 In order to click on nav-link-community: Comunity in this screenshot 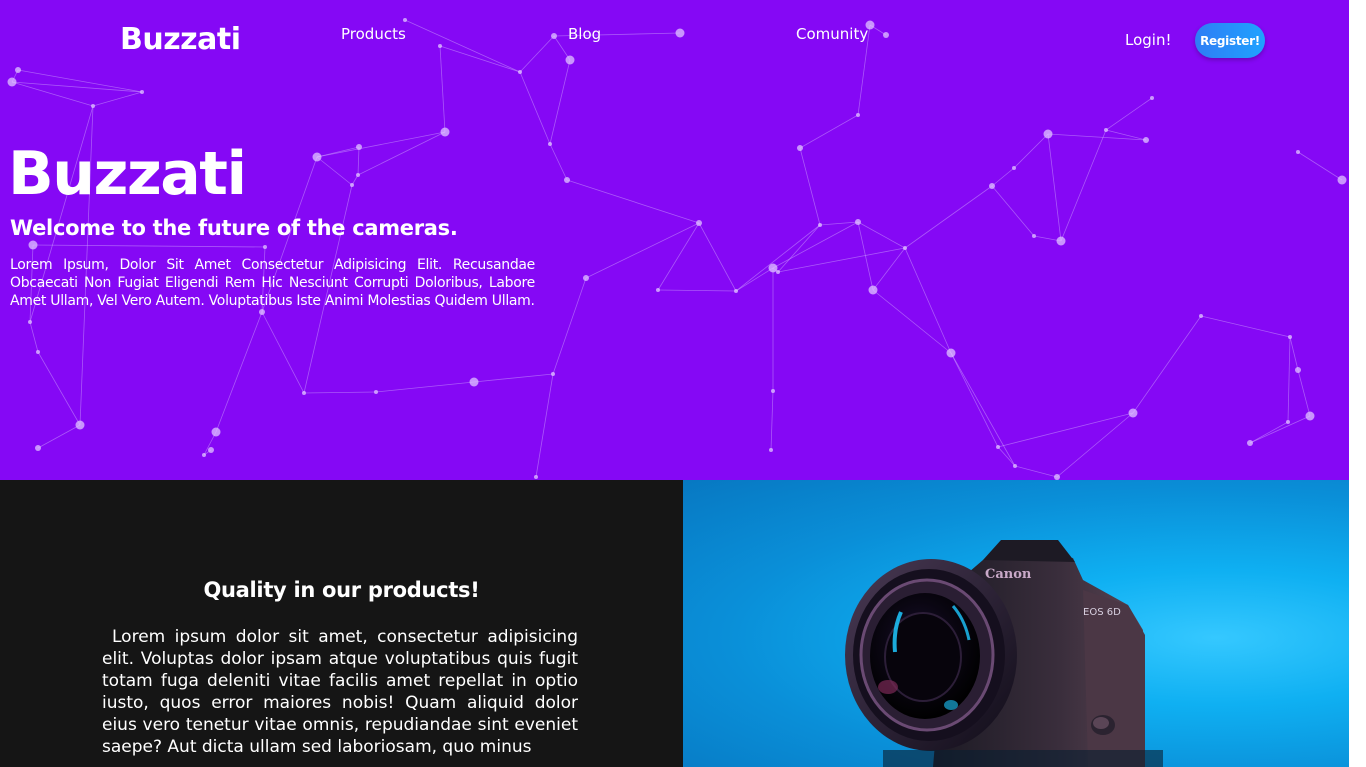, I will do `click(832, 34)`.